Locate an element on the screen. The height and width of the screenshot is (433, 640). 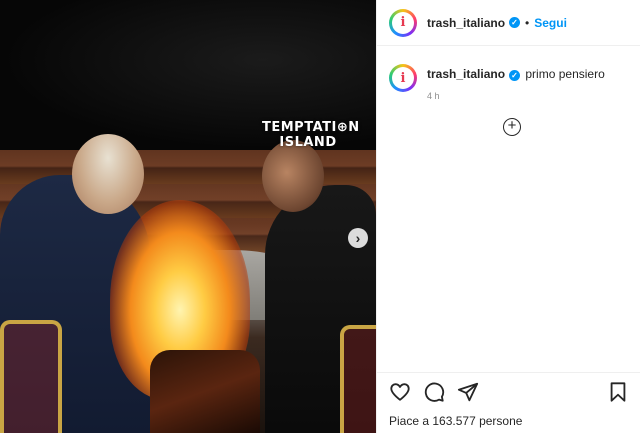
action-icons is located at coordinates (434, 392).